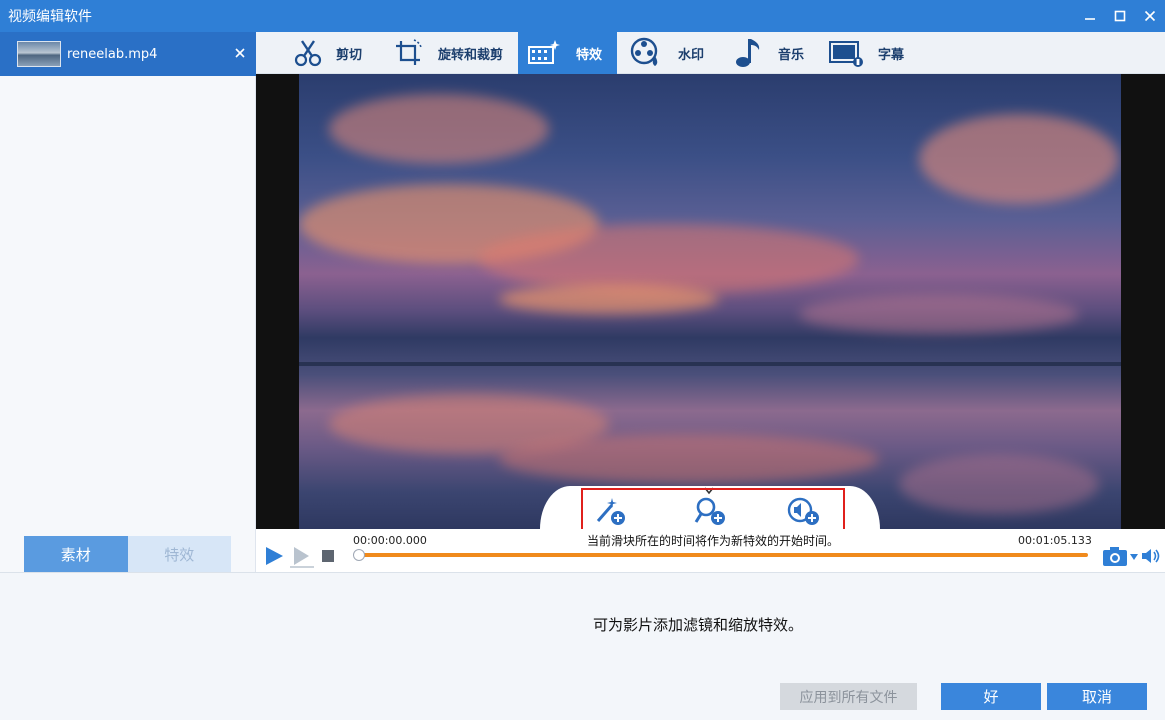 The width and height of the screenshot is (1165, 720). I want to click on ok-button: 好, so click(991, 696).